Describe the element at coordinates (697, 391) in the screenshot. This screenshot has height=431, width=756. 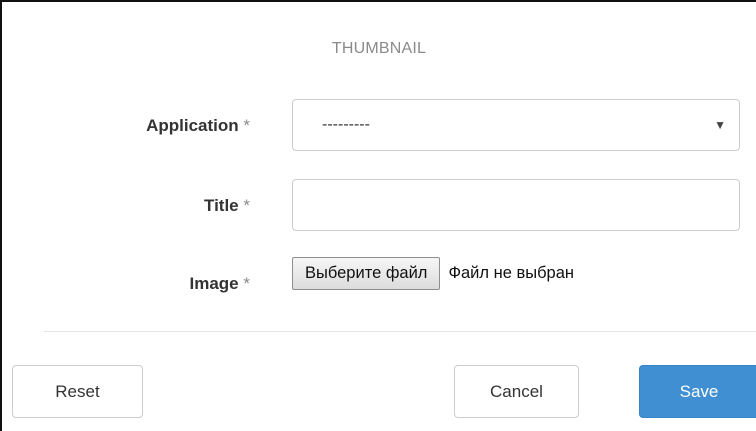
I see `save-button: Save` at that location.